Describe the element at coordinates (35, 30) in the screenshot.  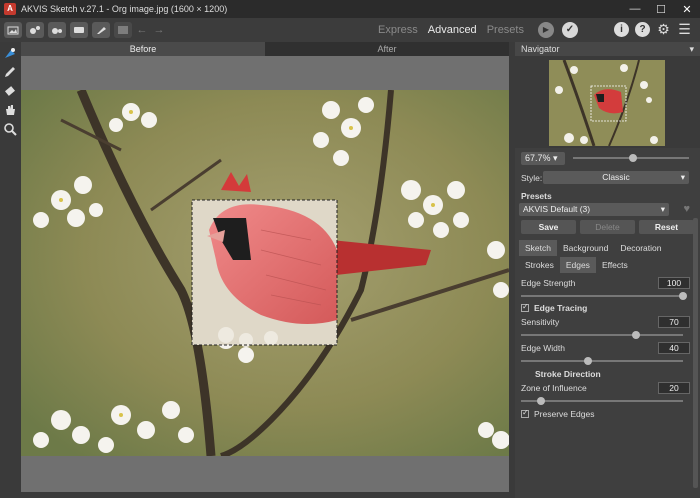
I see `load-settings-icon` at that location.